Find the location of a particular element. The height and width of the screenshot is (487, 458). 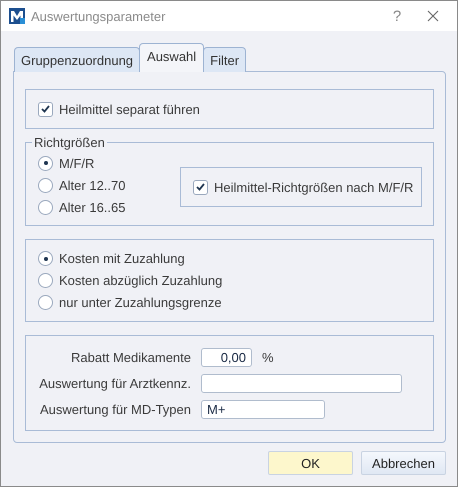

field-label: Rabatt Medikamente is located at coordinates (130, 357).